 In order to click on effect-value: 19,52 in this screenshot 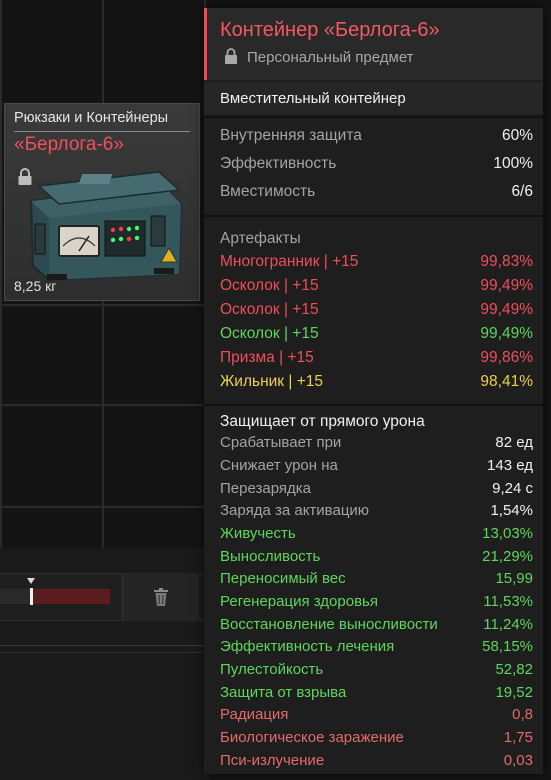, I will do `click(514, 692)`.